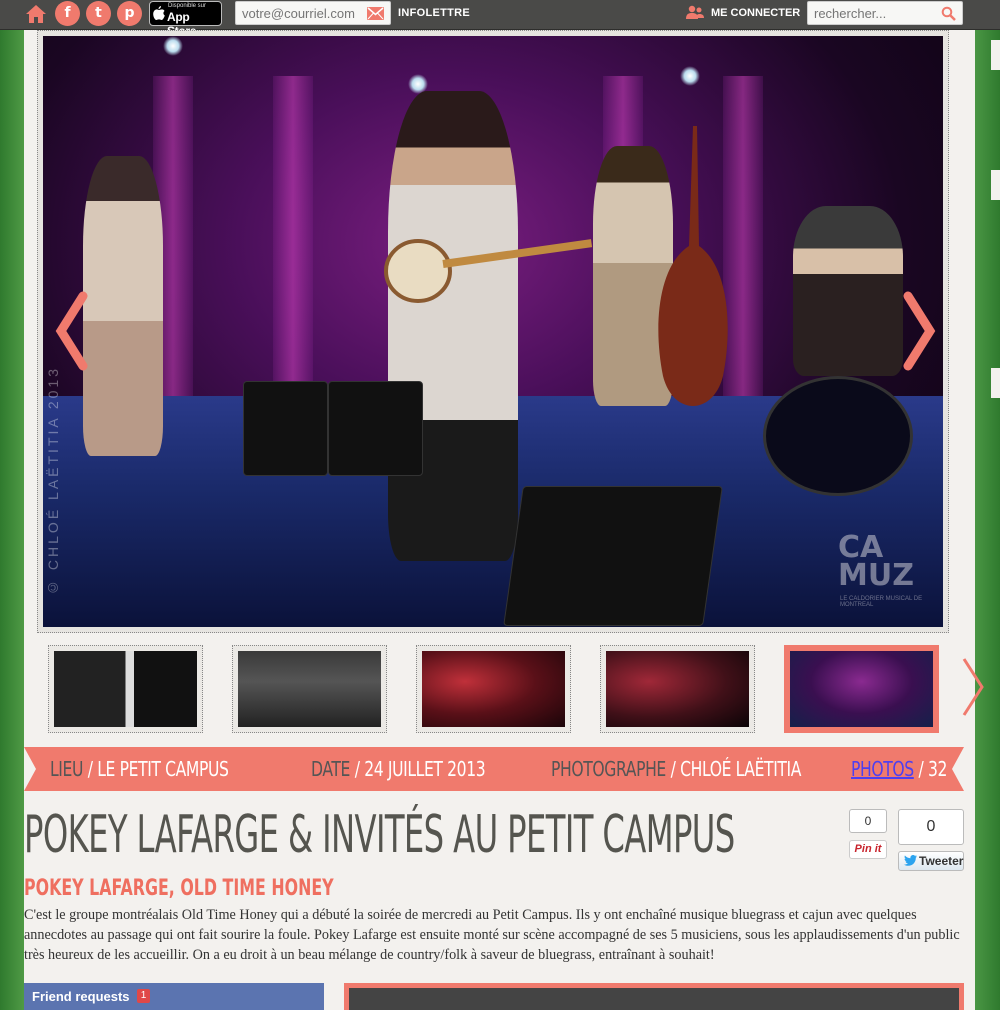 This screenshot has height=1010, width=1000. Describe the element at coordinates (931, 827) in the screenshot. I see `tweet-count: 0` at that location.